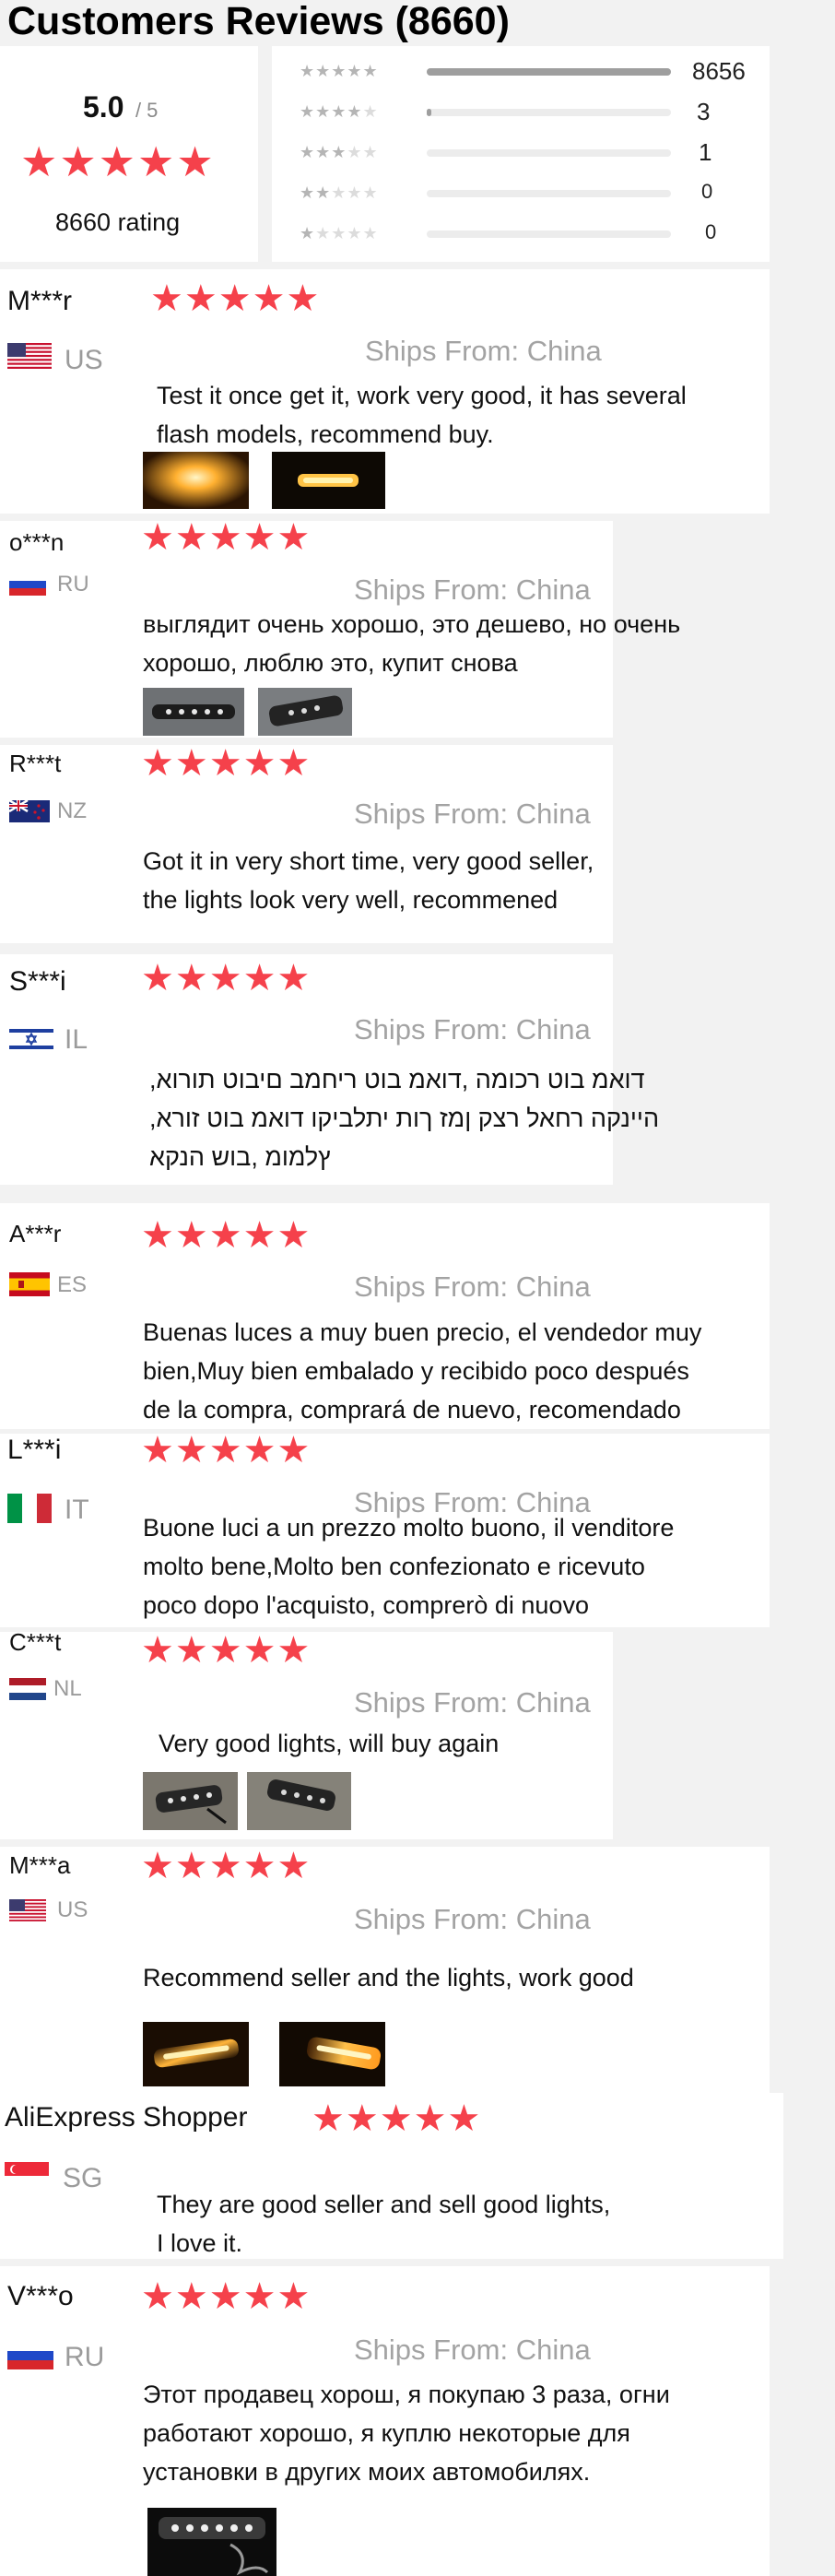 Image resolution: width=835 pixels, height=2576 pixels. What do you see at coordinates (104, 107) in the screenshot?
I see `average-rating-value: 5.0` at bounding box center [104, 107].